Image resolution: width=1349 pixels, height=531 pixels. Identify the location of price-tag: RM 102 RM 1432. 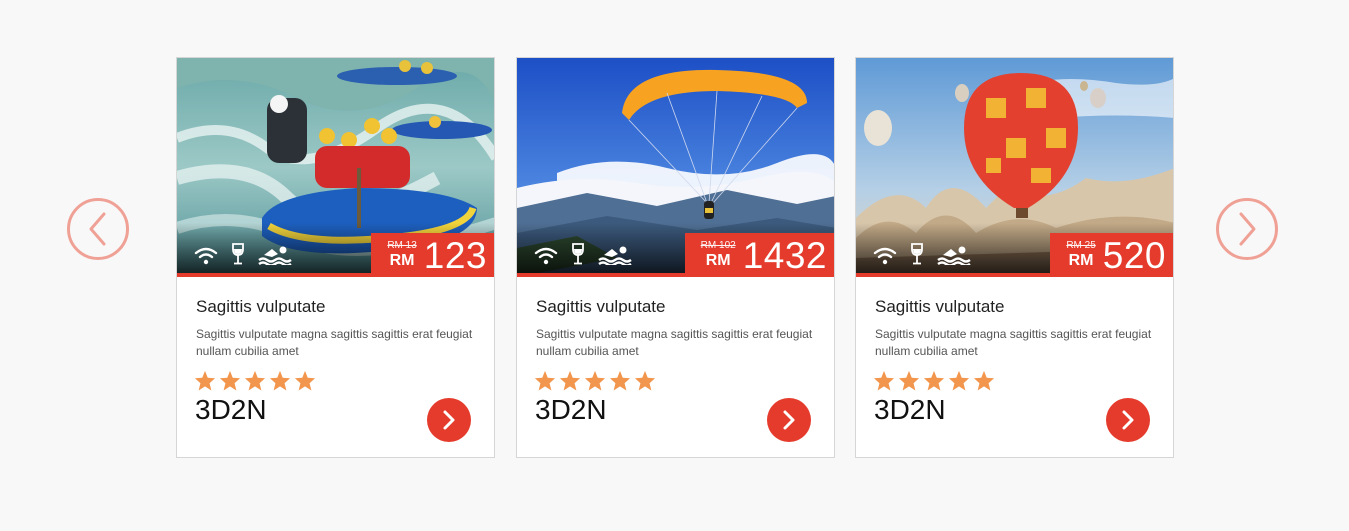
(759, 255).